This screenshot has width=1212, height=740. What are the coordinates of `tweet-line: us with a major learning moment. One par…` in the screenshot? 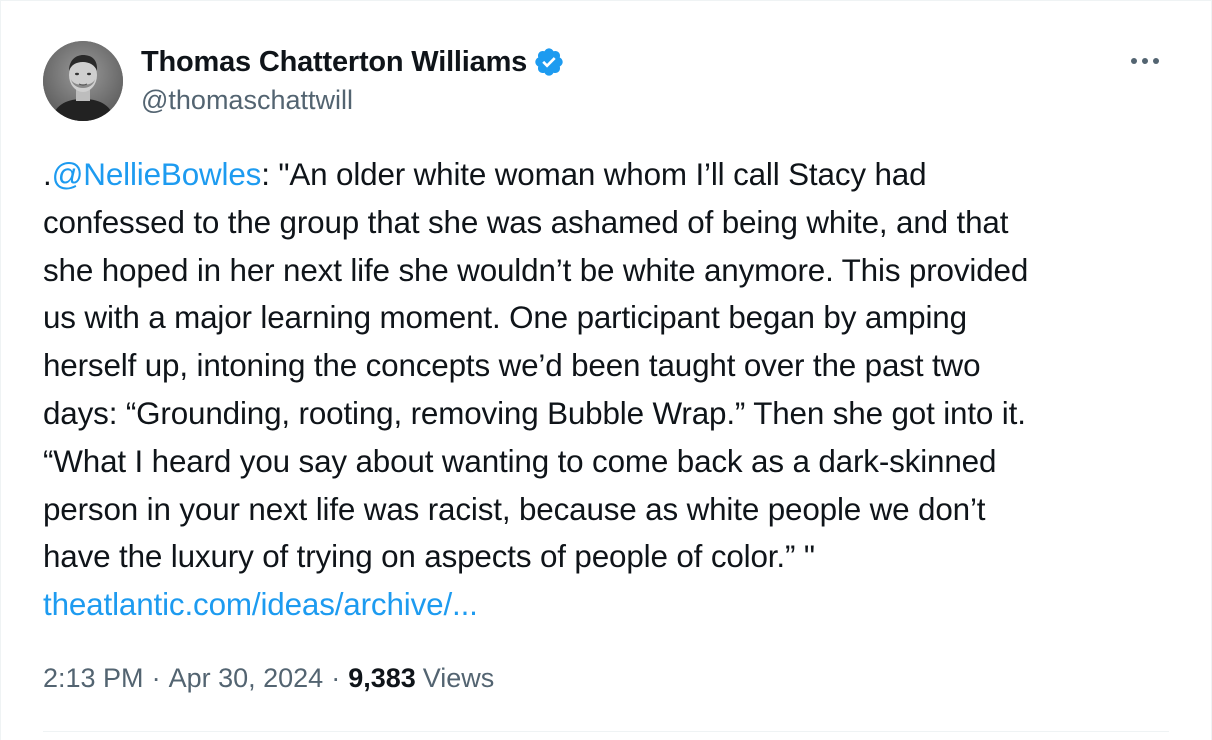 It's located at (505, 318).